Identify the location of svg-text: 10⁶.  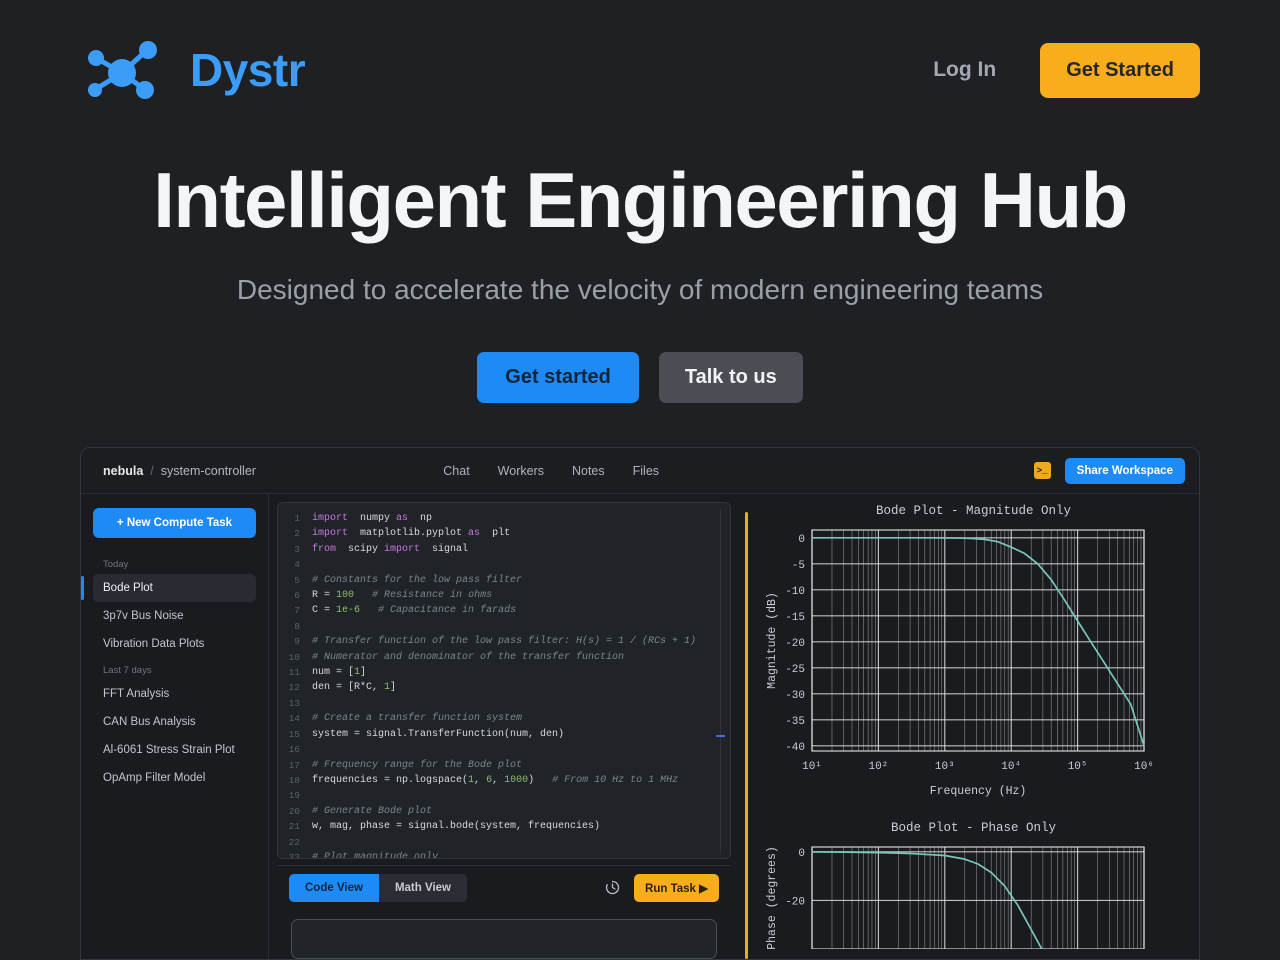
(1144, 767).